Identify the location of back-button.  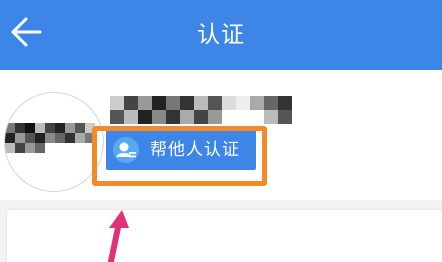
(28, 32).